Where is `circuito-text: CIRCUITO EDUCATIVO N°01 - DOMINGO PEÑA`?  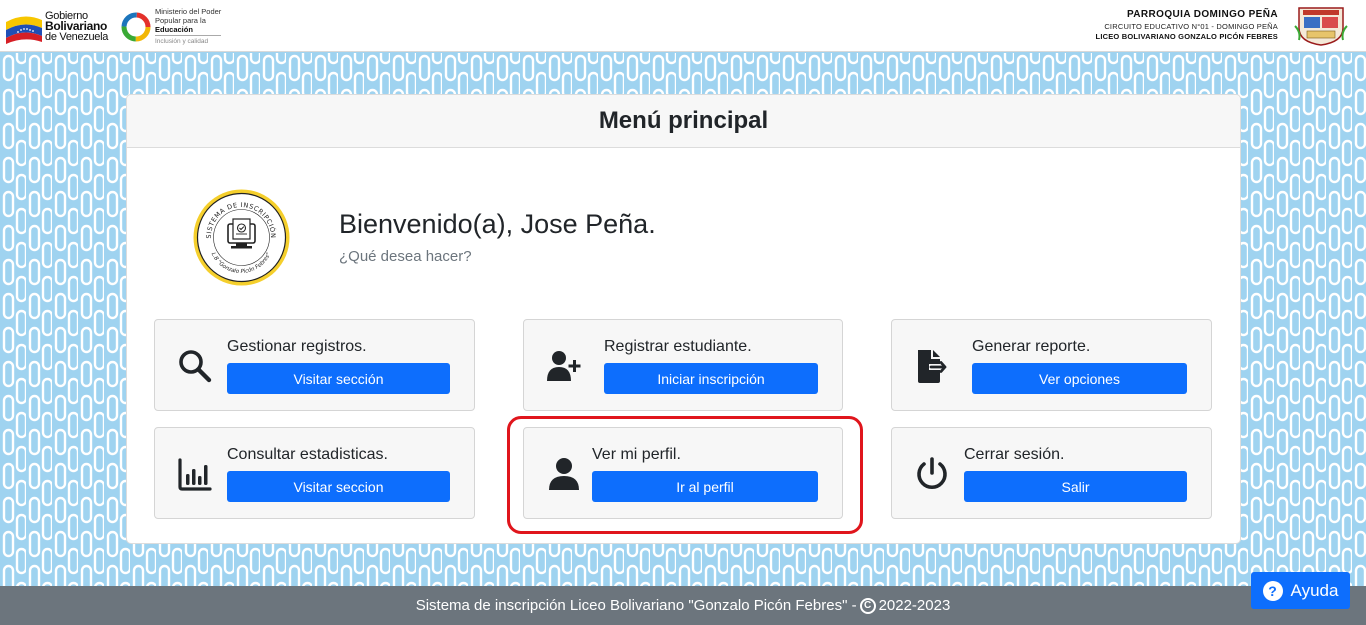
circuito-text: CIRCUITO EDUCATIVO N°01 - DOMINGO PEÑA is located at coordinates (1191, 26).